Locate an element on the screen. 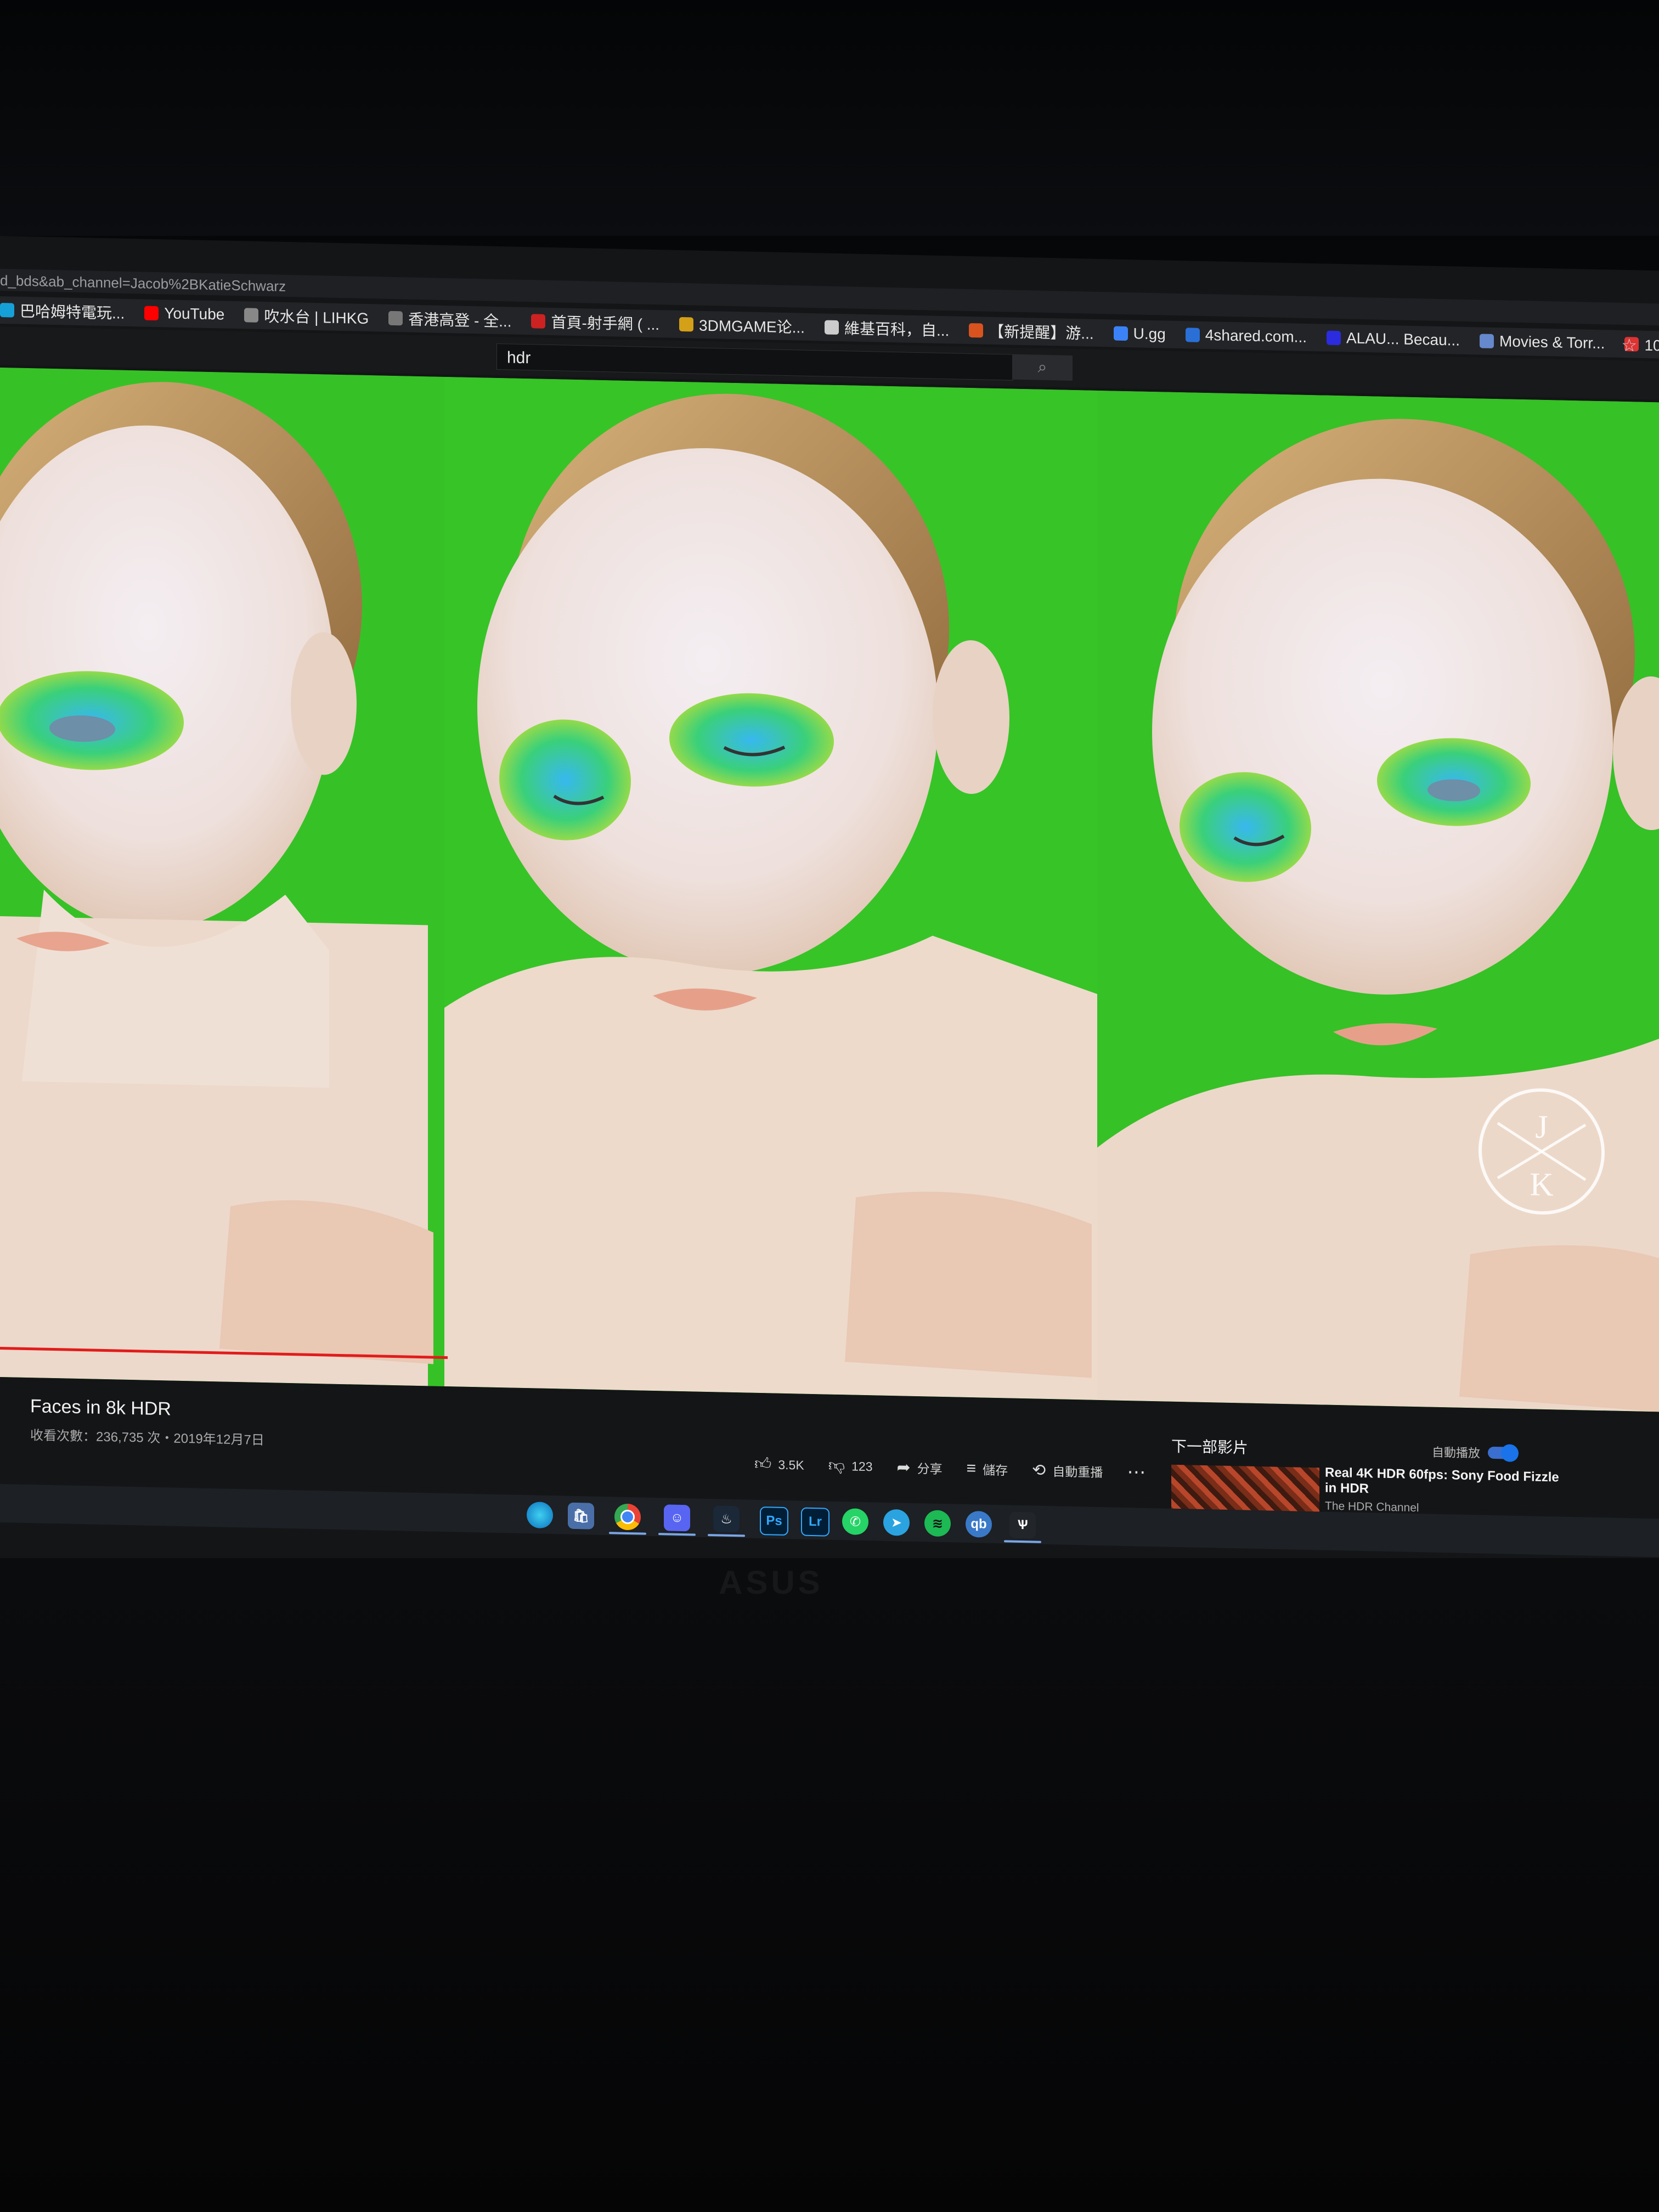 The image size is (1659, 2212). bookmark-item: YouTube is located at coordinates (184, 314).